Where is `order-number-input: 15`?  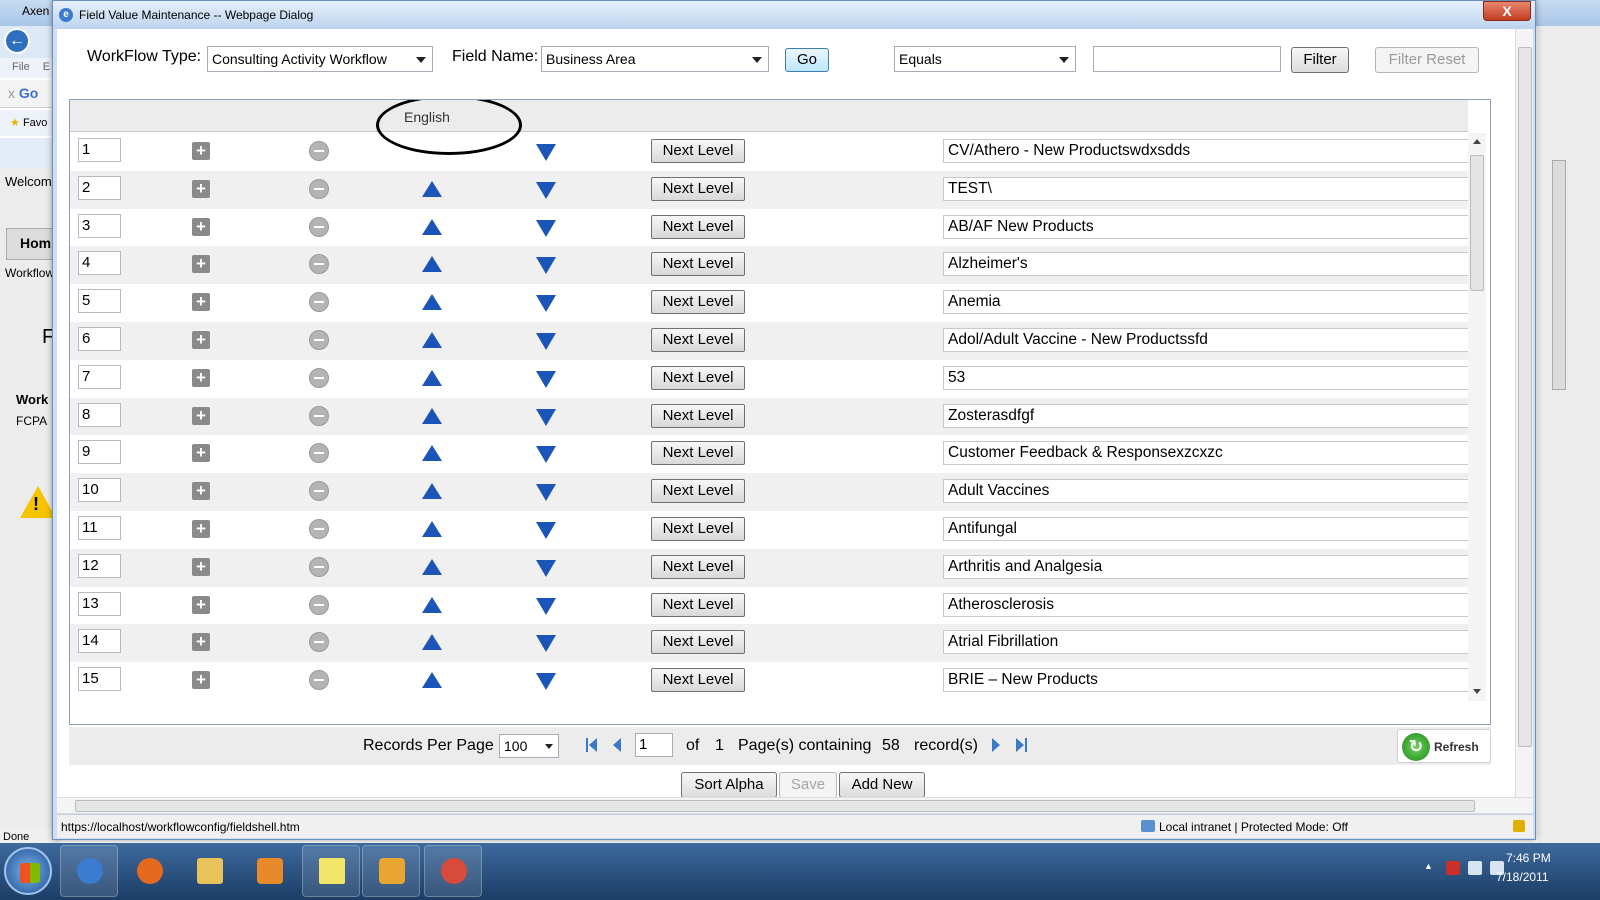
order-number-input: 15 is located at coordinates (99, 679).